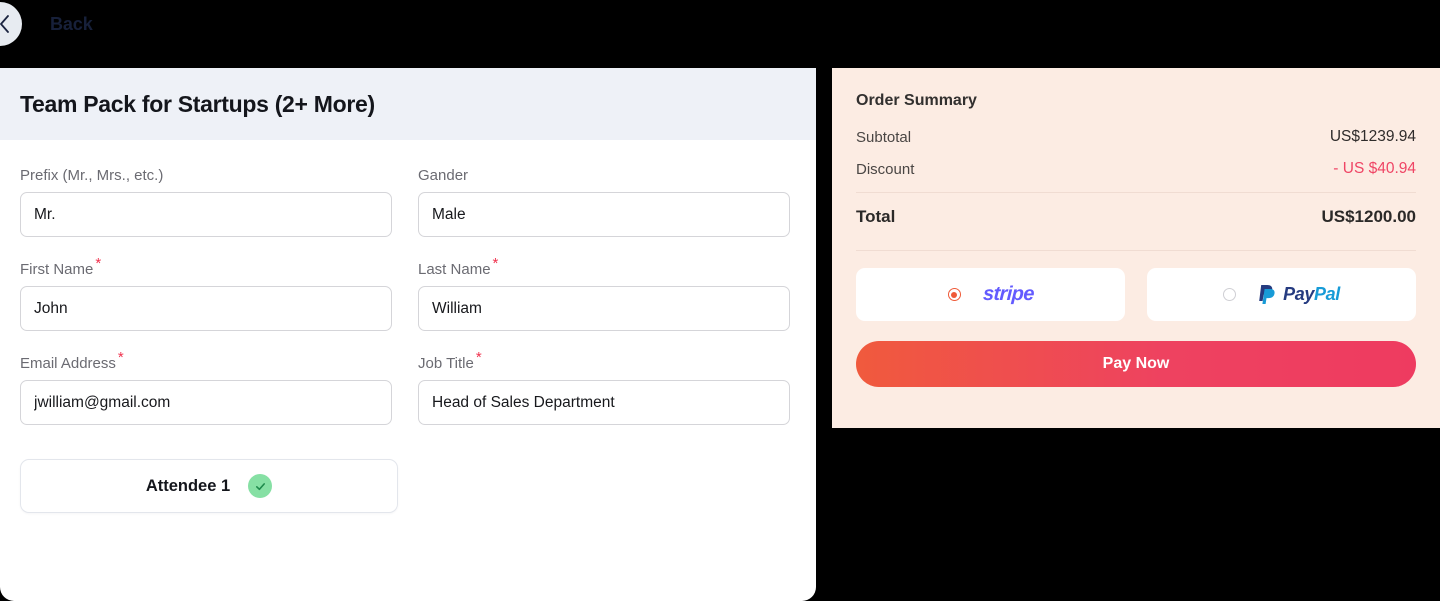 This screenshot has height=601, width=1440. Describe the element at coordinates (206, 308) in the screenshot. I see `first-name-input` at that location.